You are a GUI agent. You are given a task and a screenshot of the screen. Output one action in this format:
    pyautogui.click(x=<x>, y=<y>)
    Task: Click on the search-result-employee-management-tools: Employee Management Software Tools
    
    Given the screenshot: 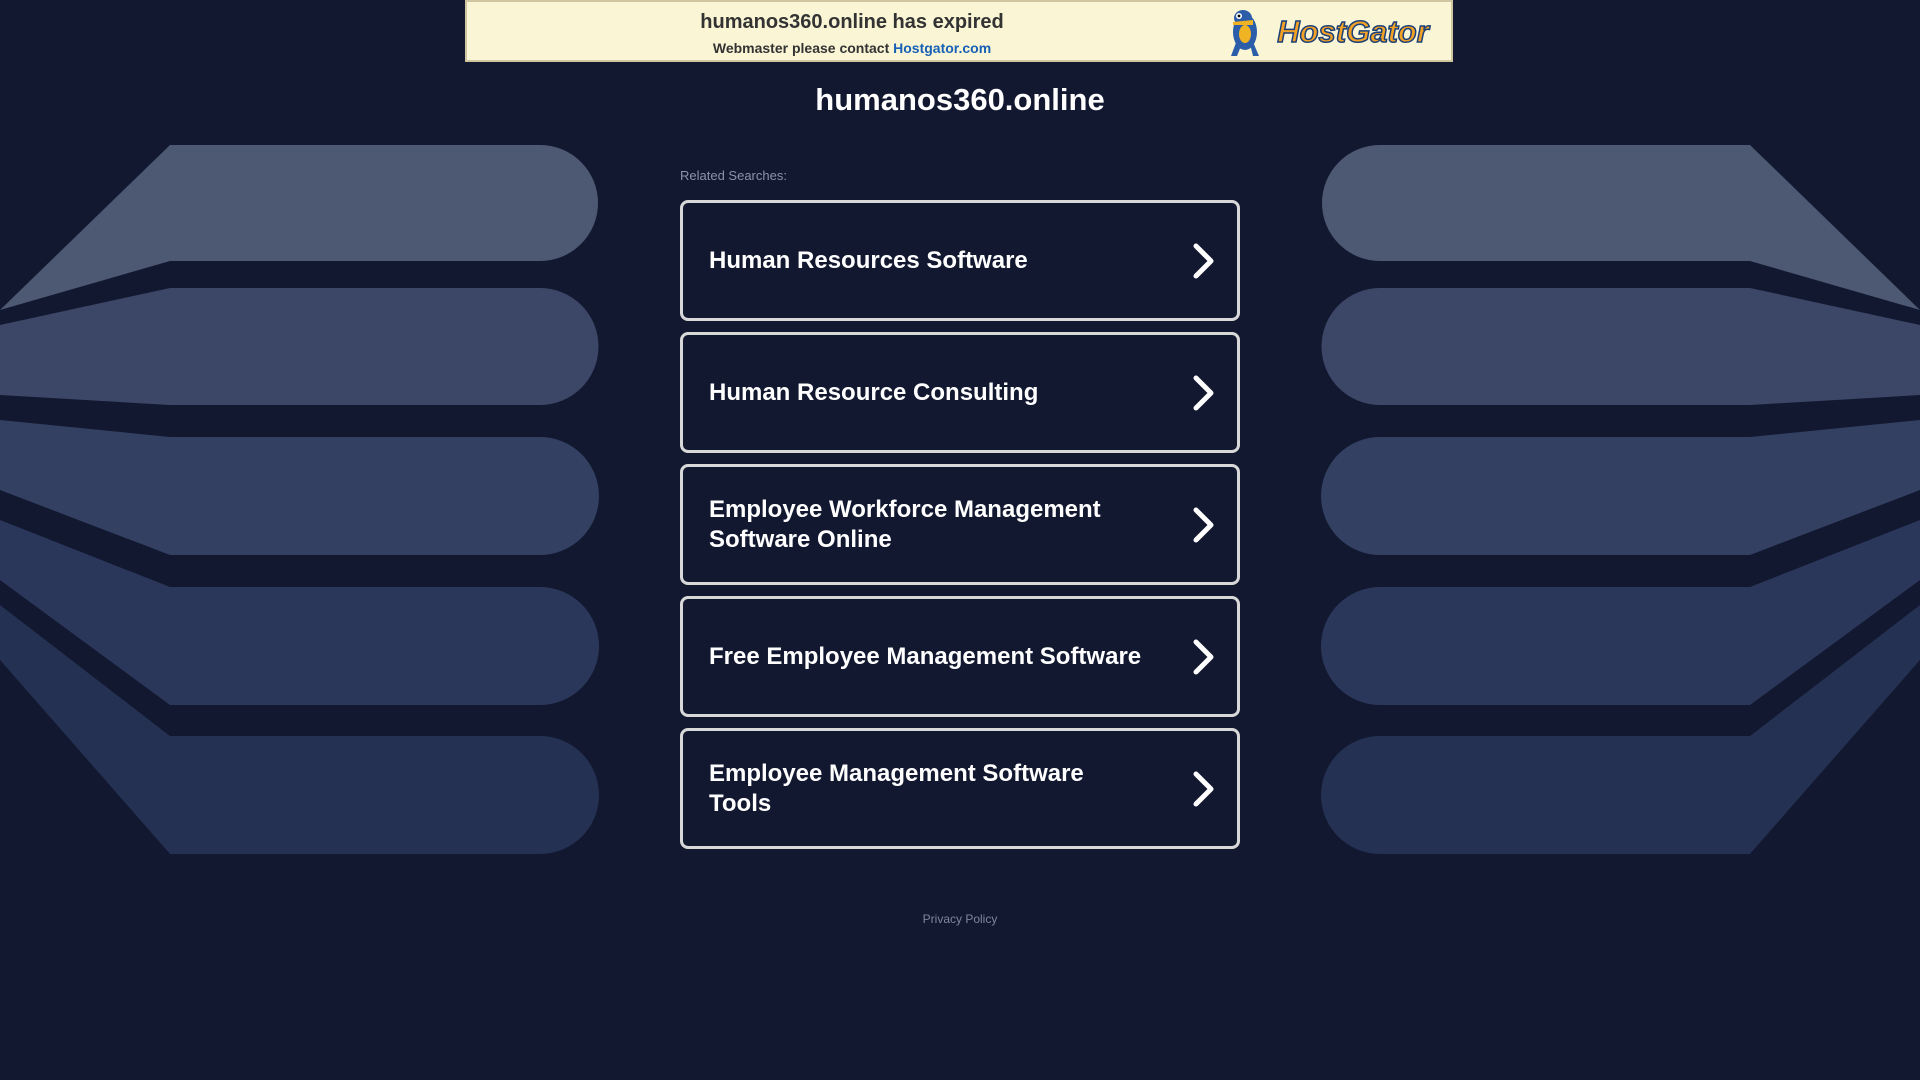 What is the action you would take?
    pyautogui.click(x=960, y=788)
    